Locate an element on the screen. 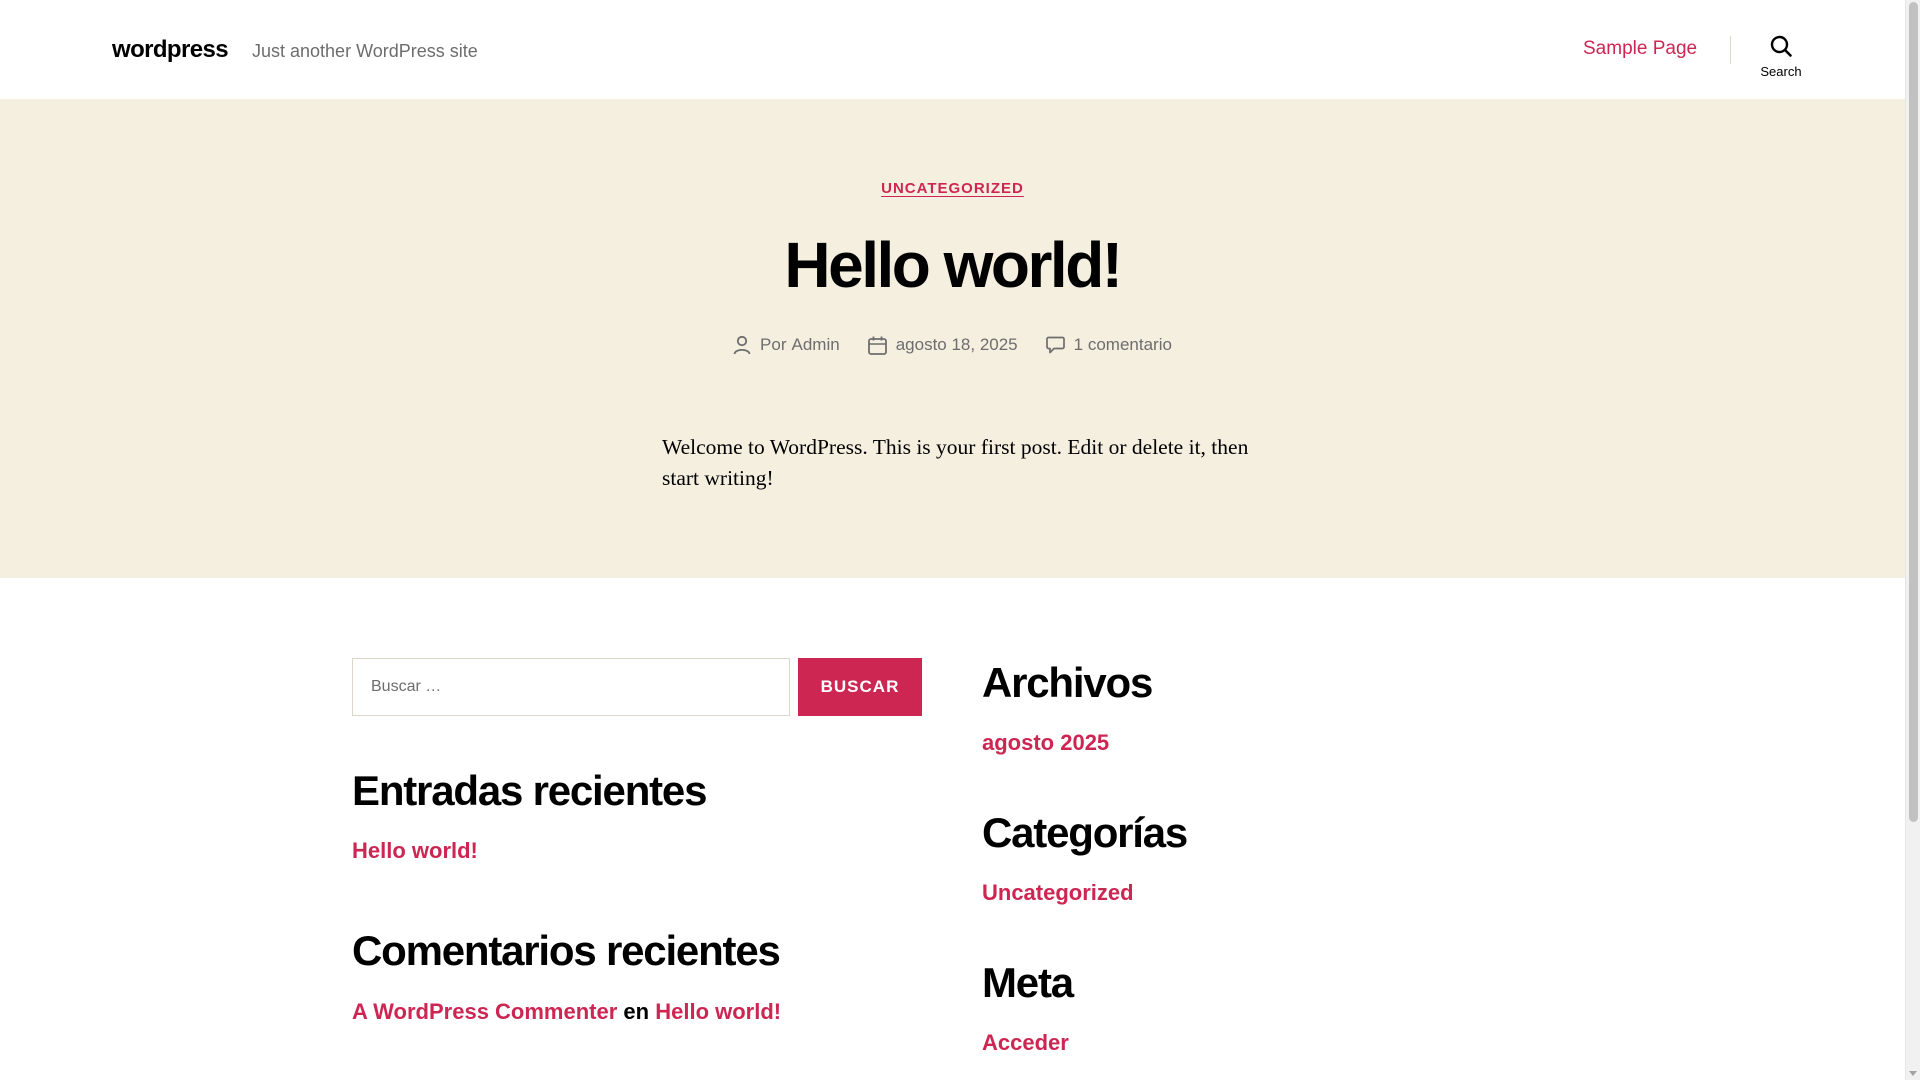 The image size is (1920, 1080). comment-connector: en is located at coordinates (636, 1011).